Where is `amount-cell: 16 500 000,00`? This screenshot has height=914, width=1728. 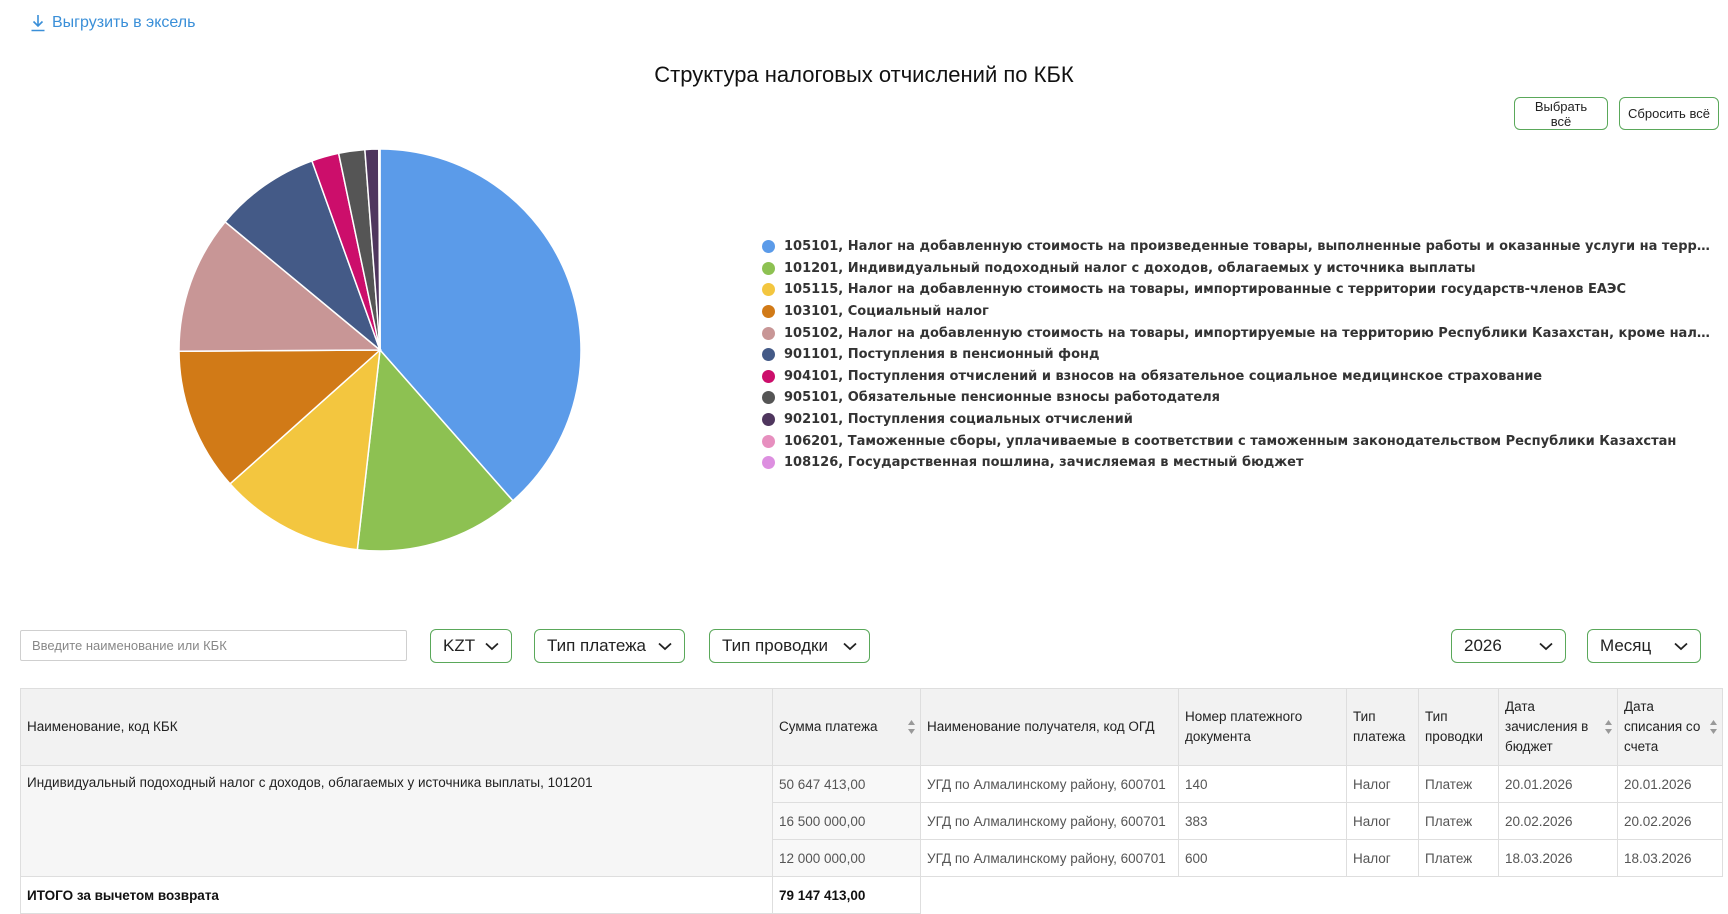
amount-cell: 16 500 000,00 is located at coordinates (846, 821).